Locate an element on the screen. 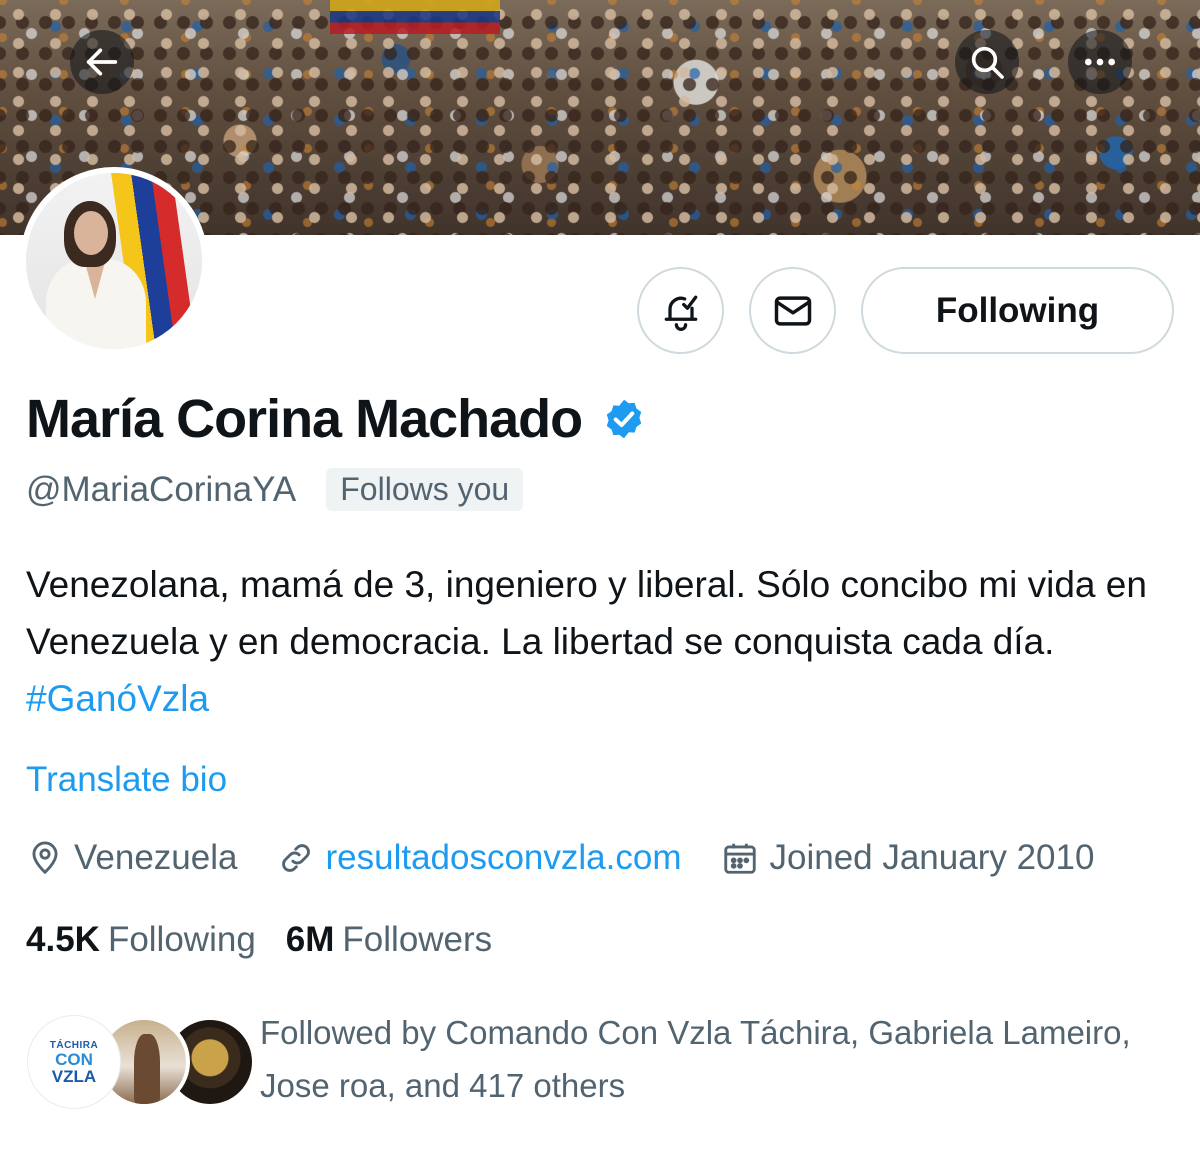 The image size is (1200, 1162). followers-count: 6M is located at coordinates (310, 939).